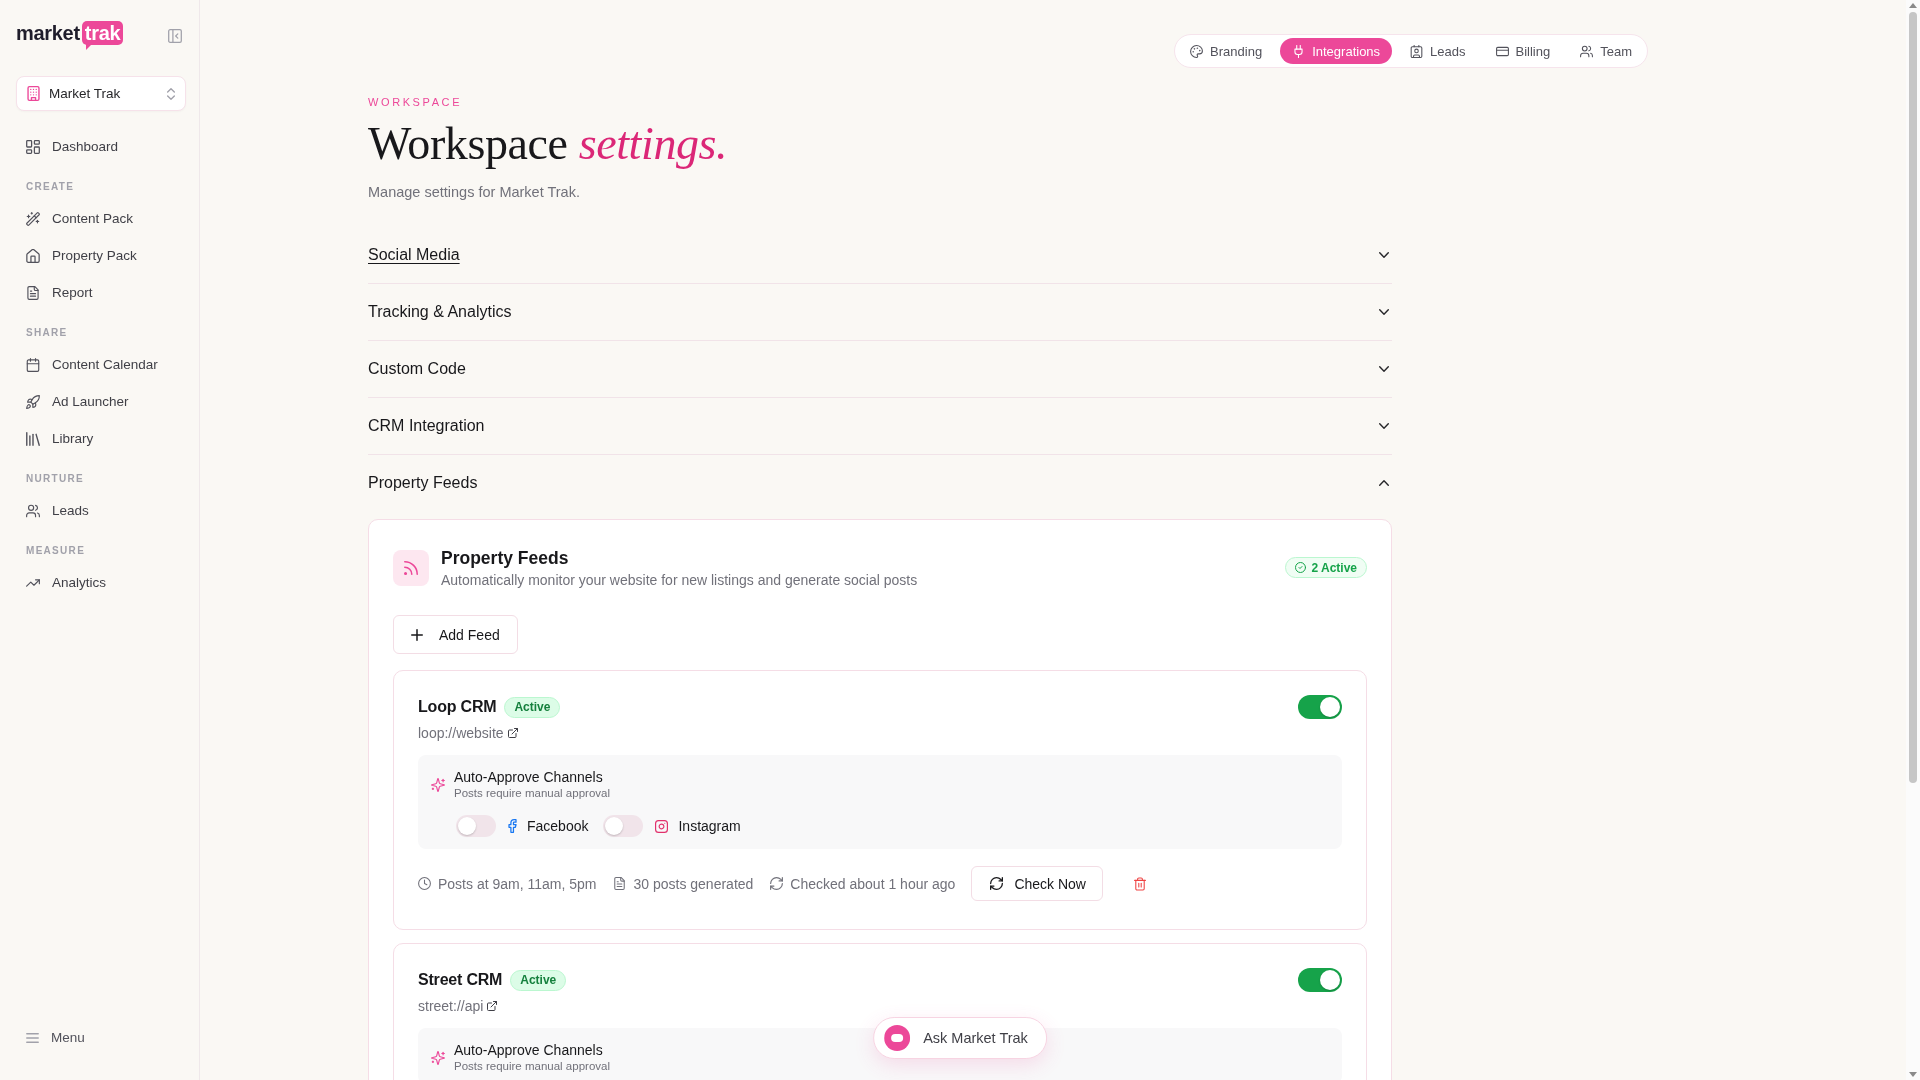  Describe the element at coordinates (101, 1037) in the screenshot. I see `menu-button: Menu` at that location.